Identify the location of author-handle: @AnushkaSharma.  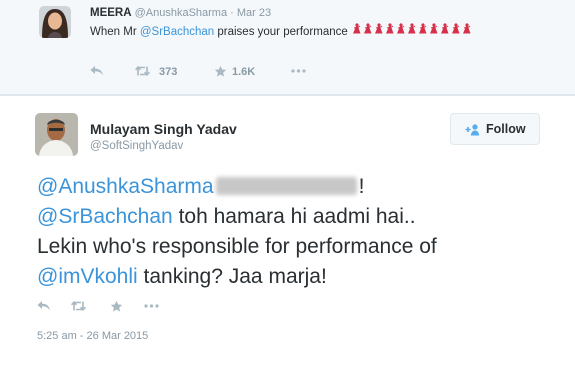
(181, 13).